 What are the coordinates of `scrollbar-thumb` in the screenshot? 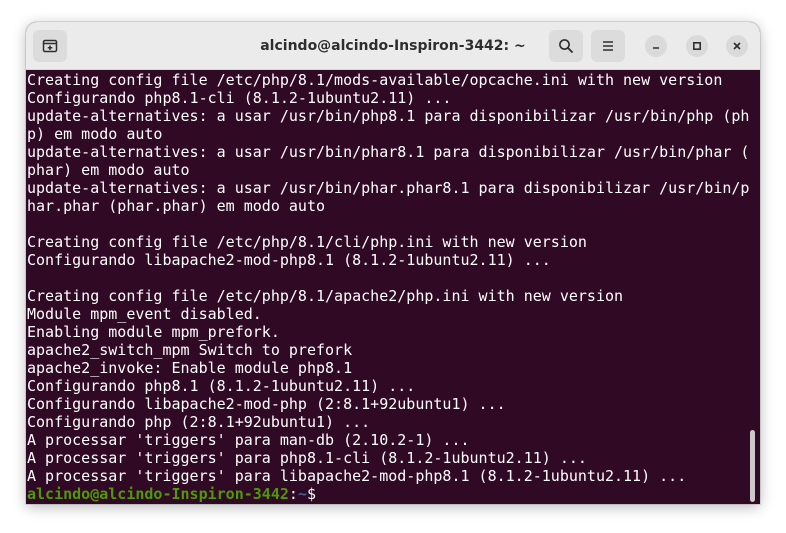 It's located at (752, 466).